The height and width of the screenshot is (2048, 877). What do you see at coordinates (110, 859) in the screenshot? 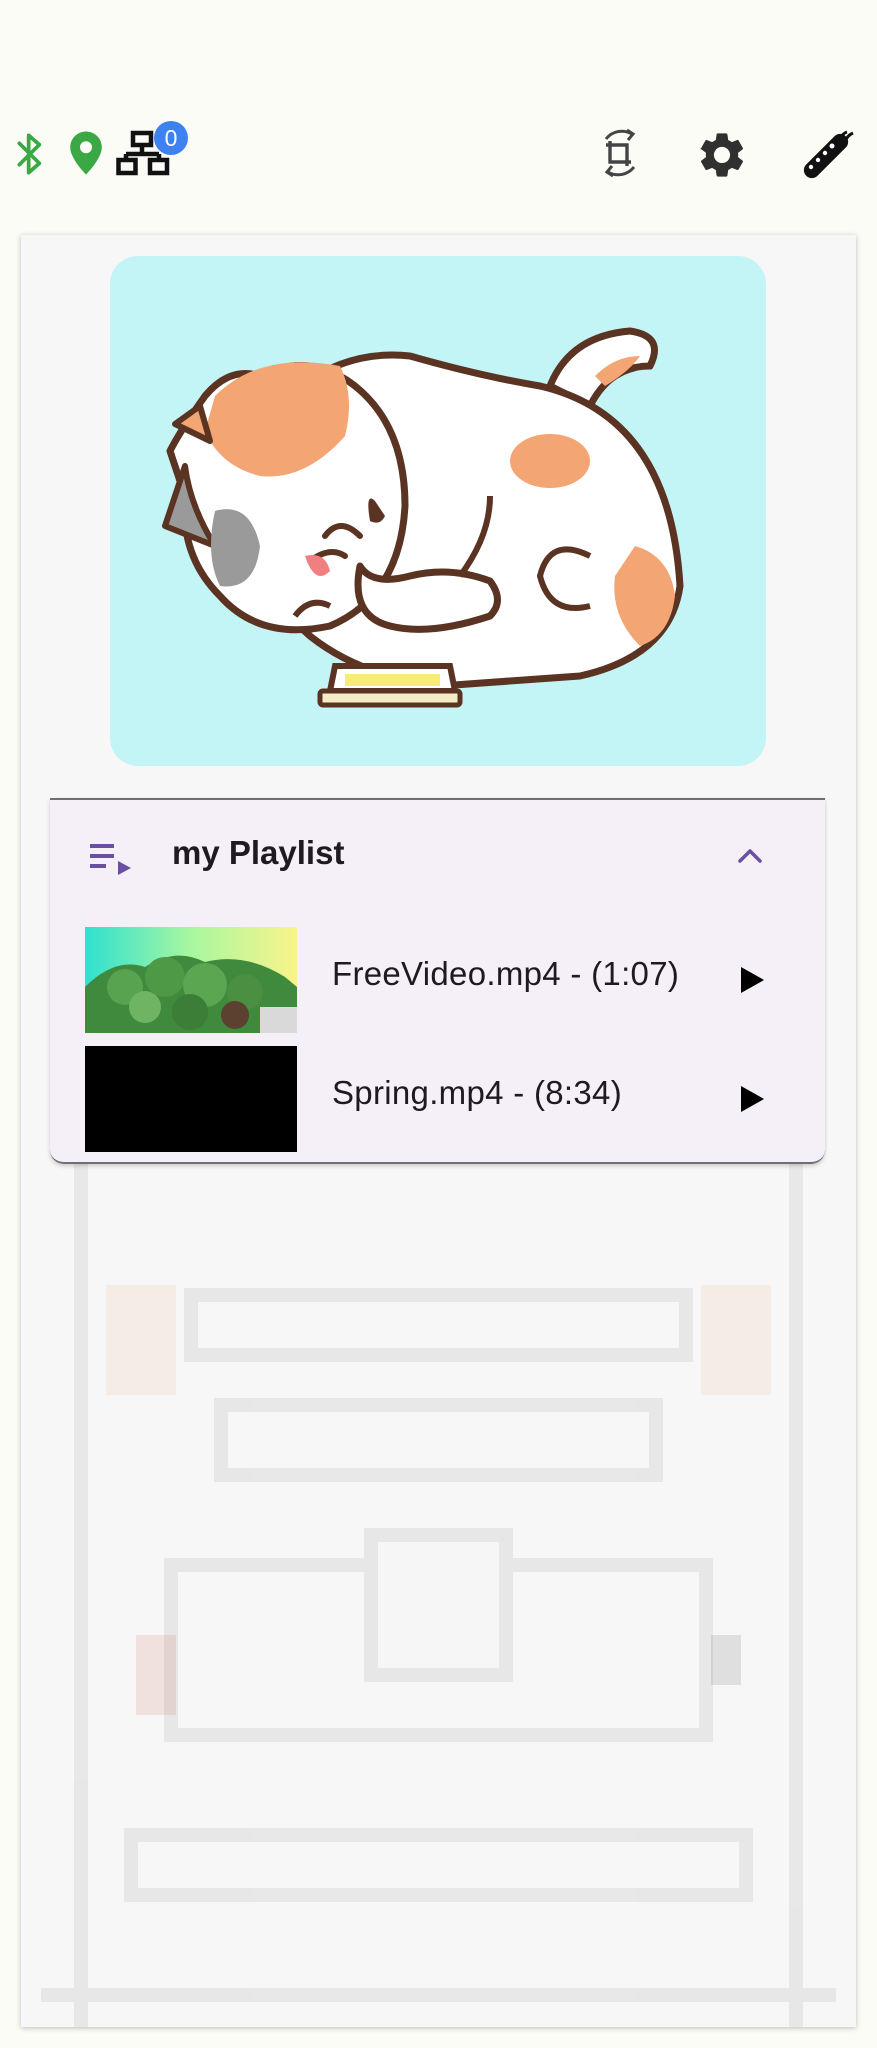
I see `playlist-play-icon` at bounding box center [110, 859].